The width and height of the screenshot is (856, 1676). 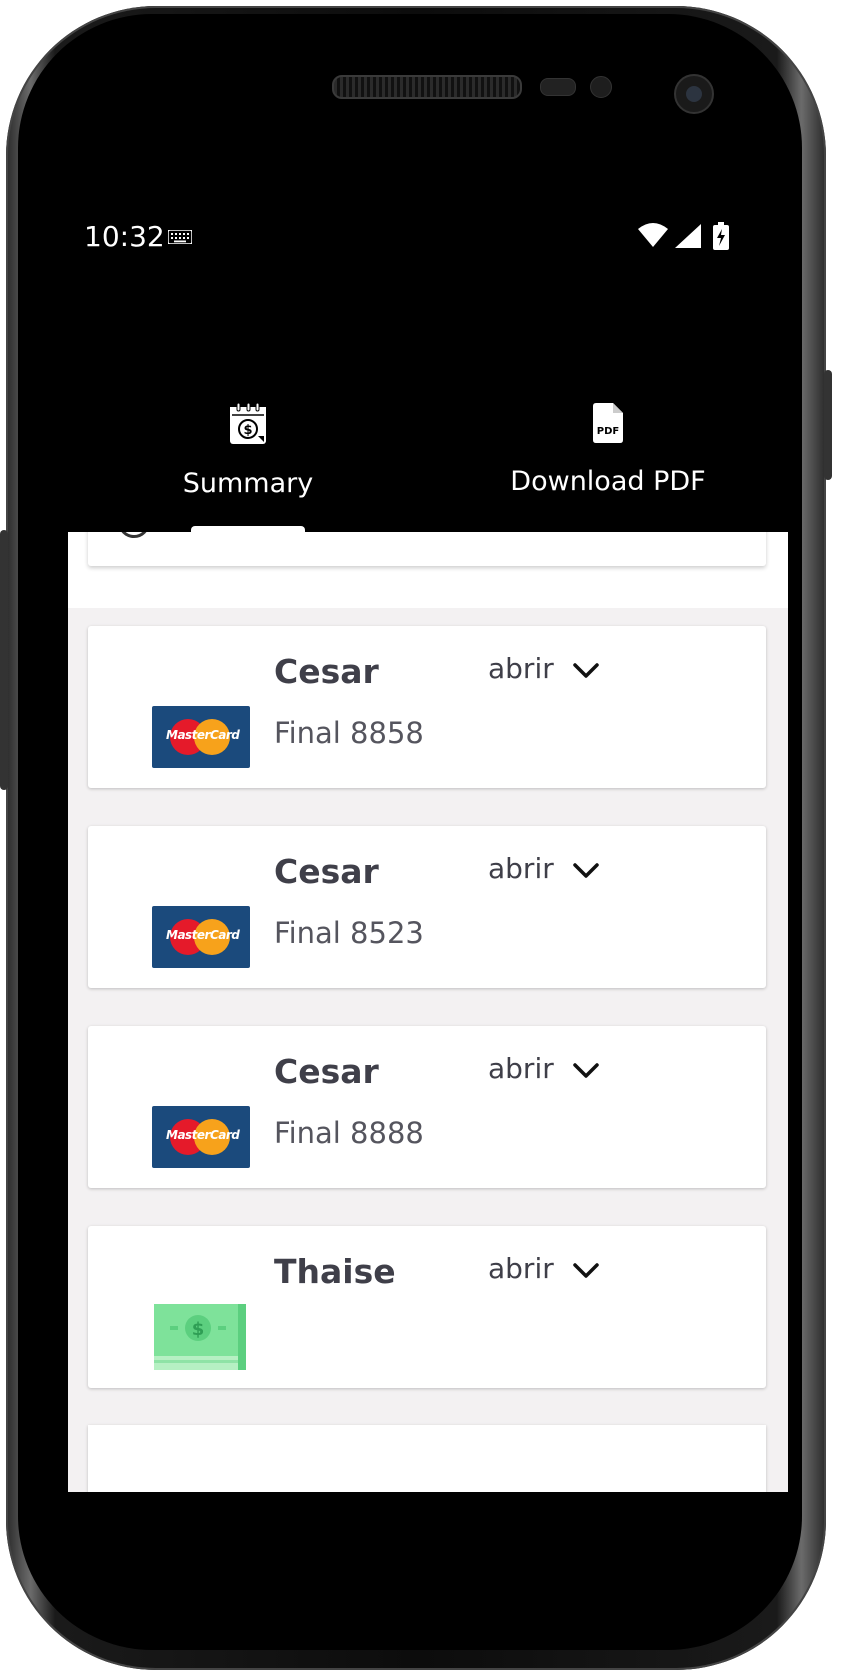 I want to click on proximity-sensor, so click(x=558, y=87).